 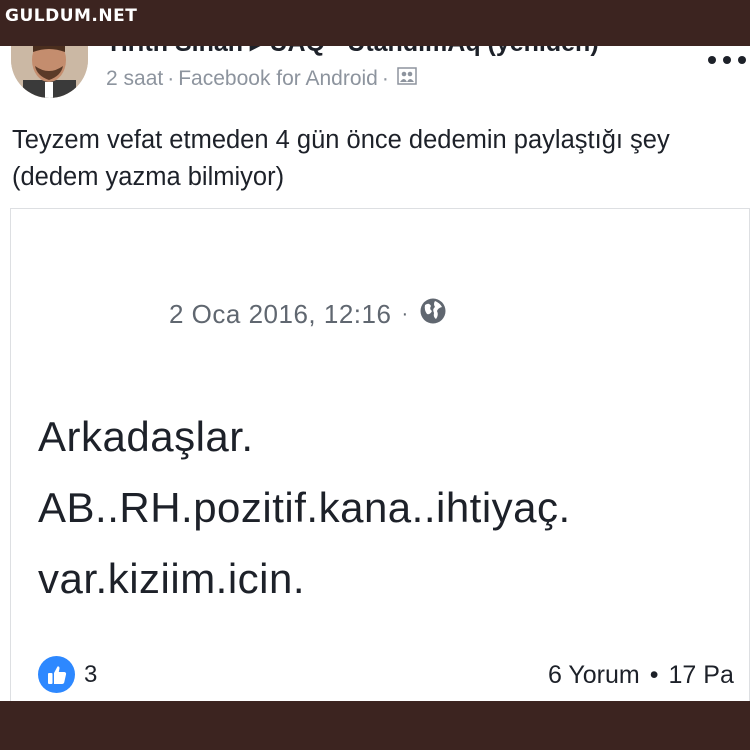 I want to click on post-source: Facebook for Android, so click(x=278, y=78).